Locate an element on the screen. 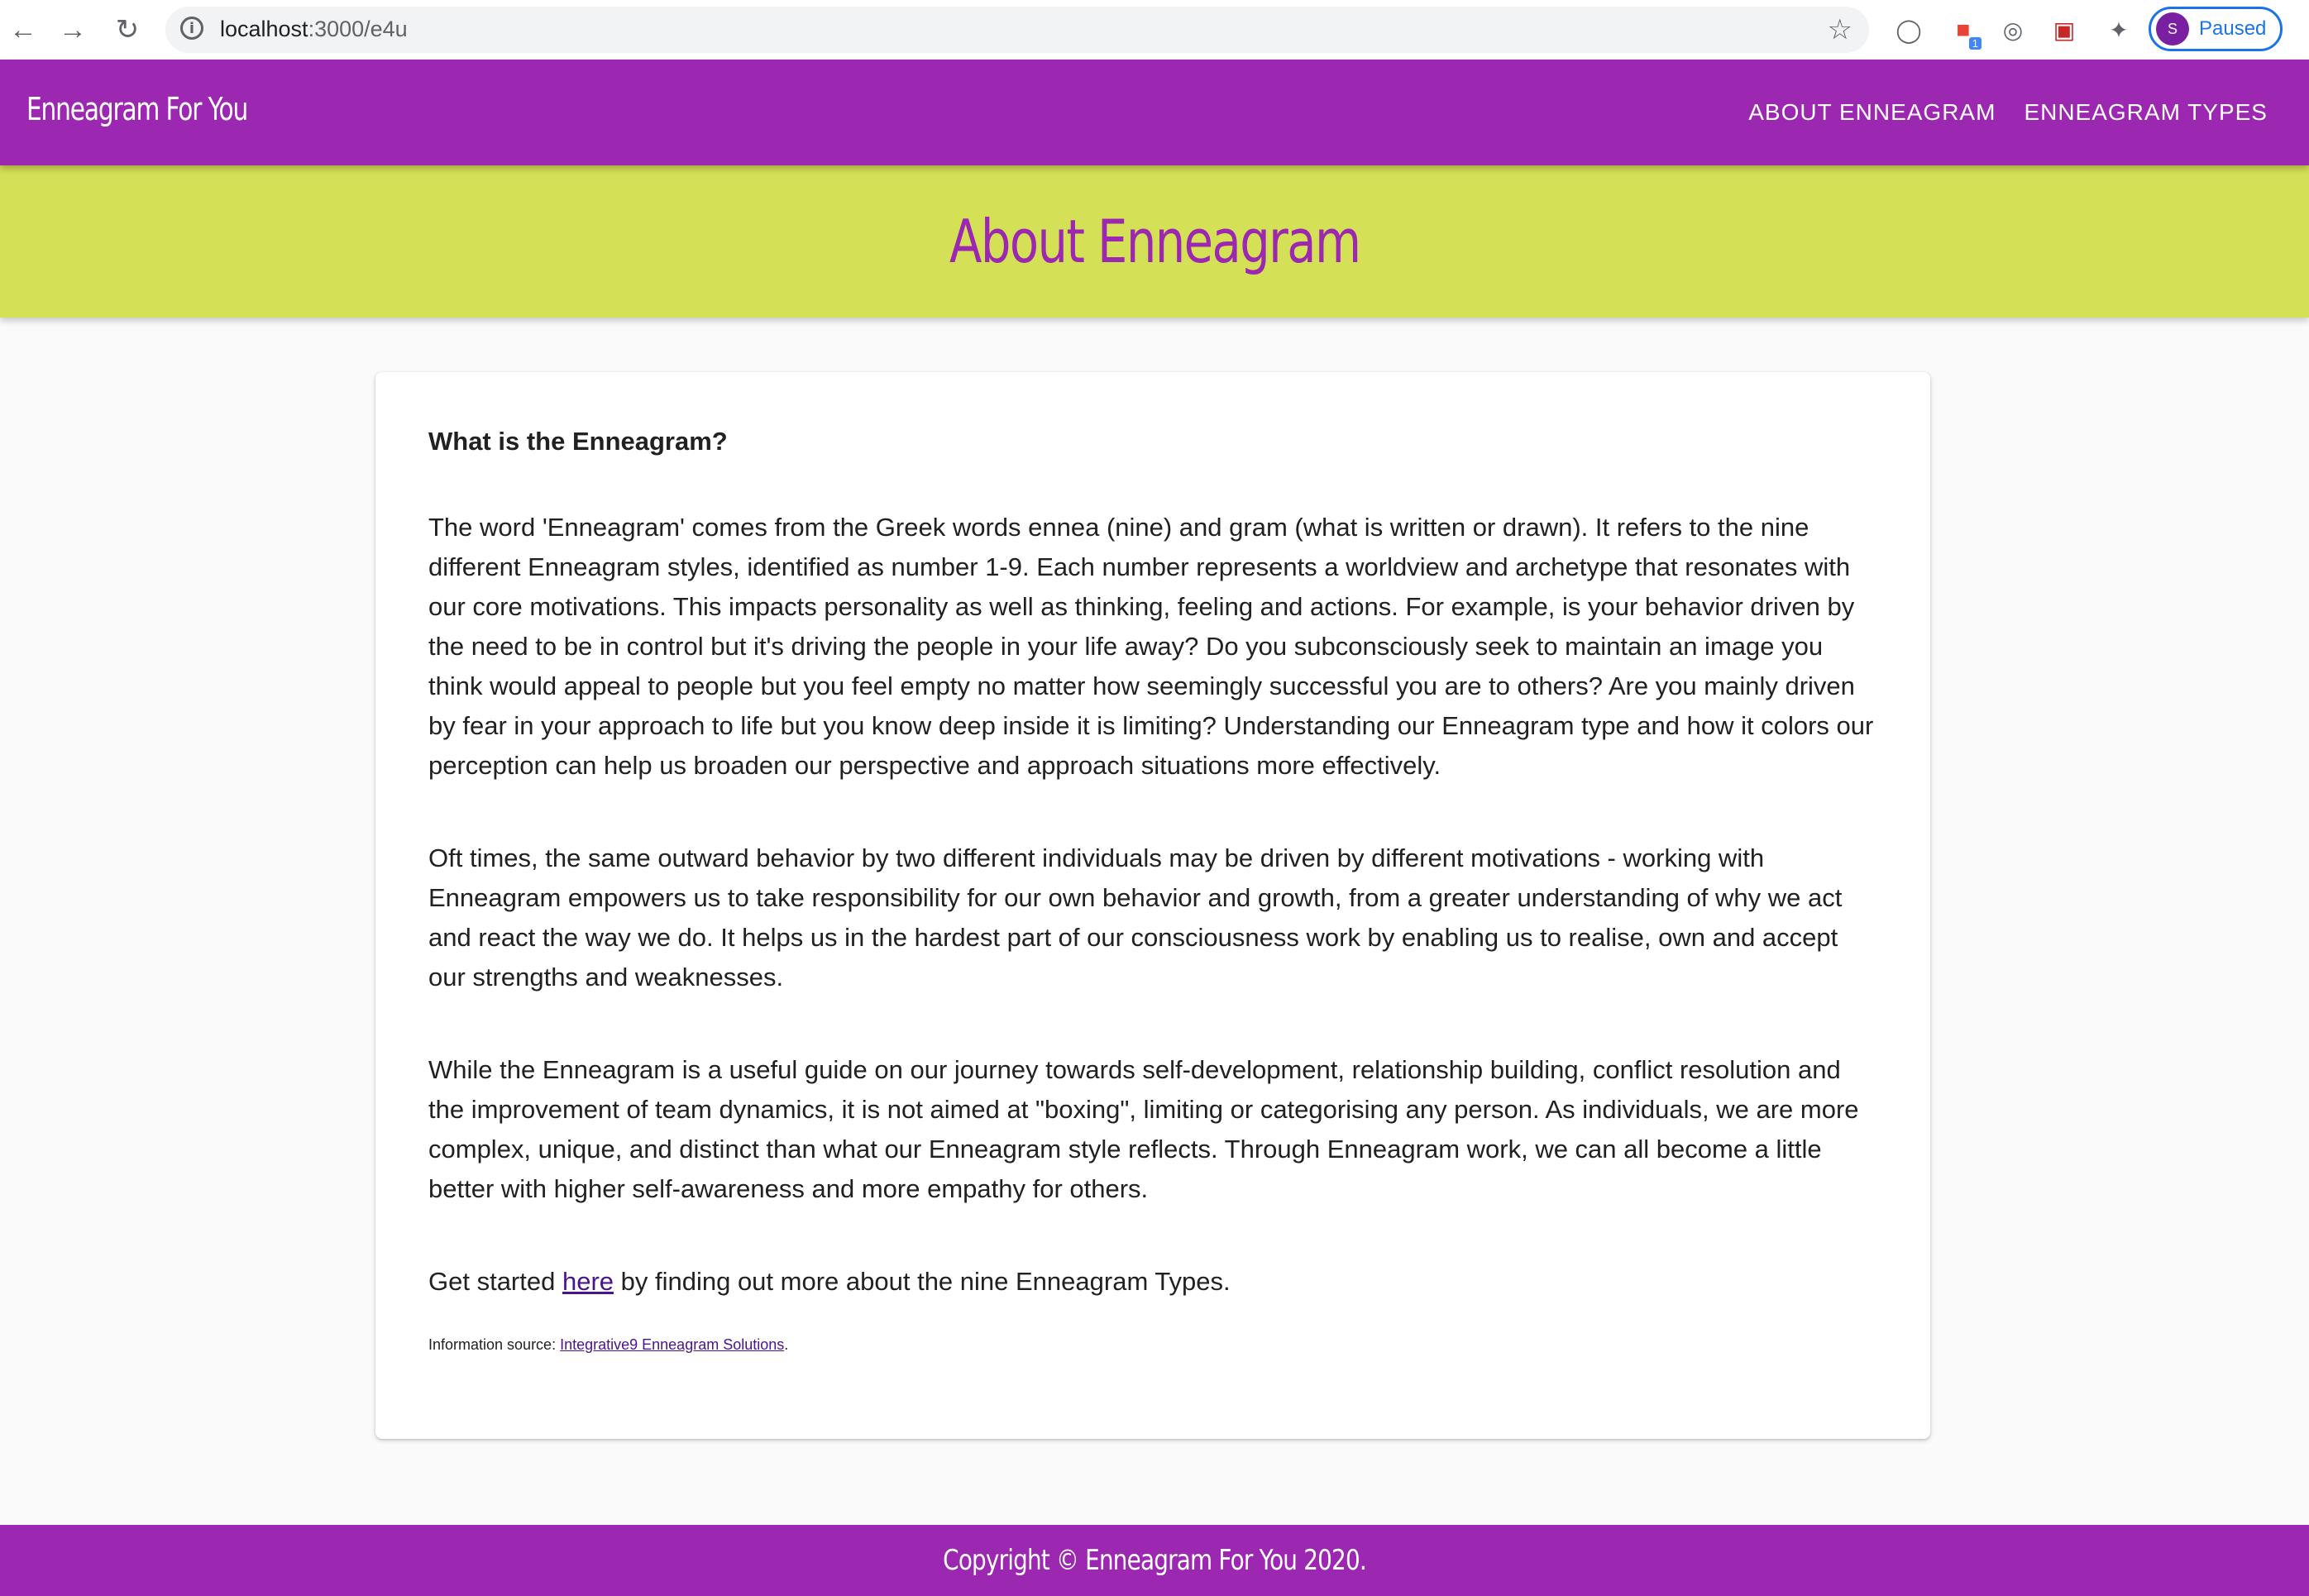 This screenshot has height=1596, width=2309. extensions-puzzle-icon: ✦ is located at coordinates (2119, 30).